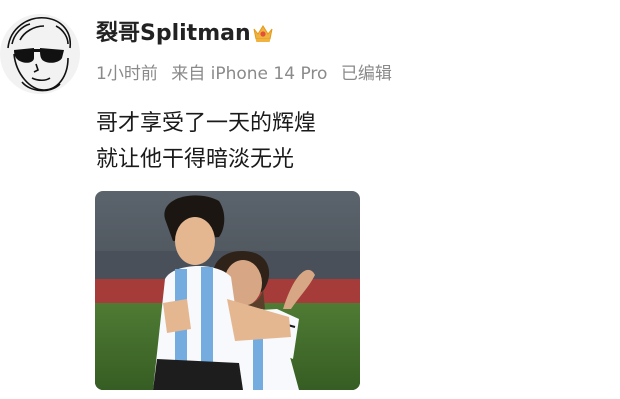 The image size is (620, 399). Describe the element at coordinates (263, 33) in the screenshot. I see `crown-icon` at that location.